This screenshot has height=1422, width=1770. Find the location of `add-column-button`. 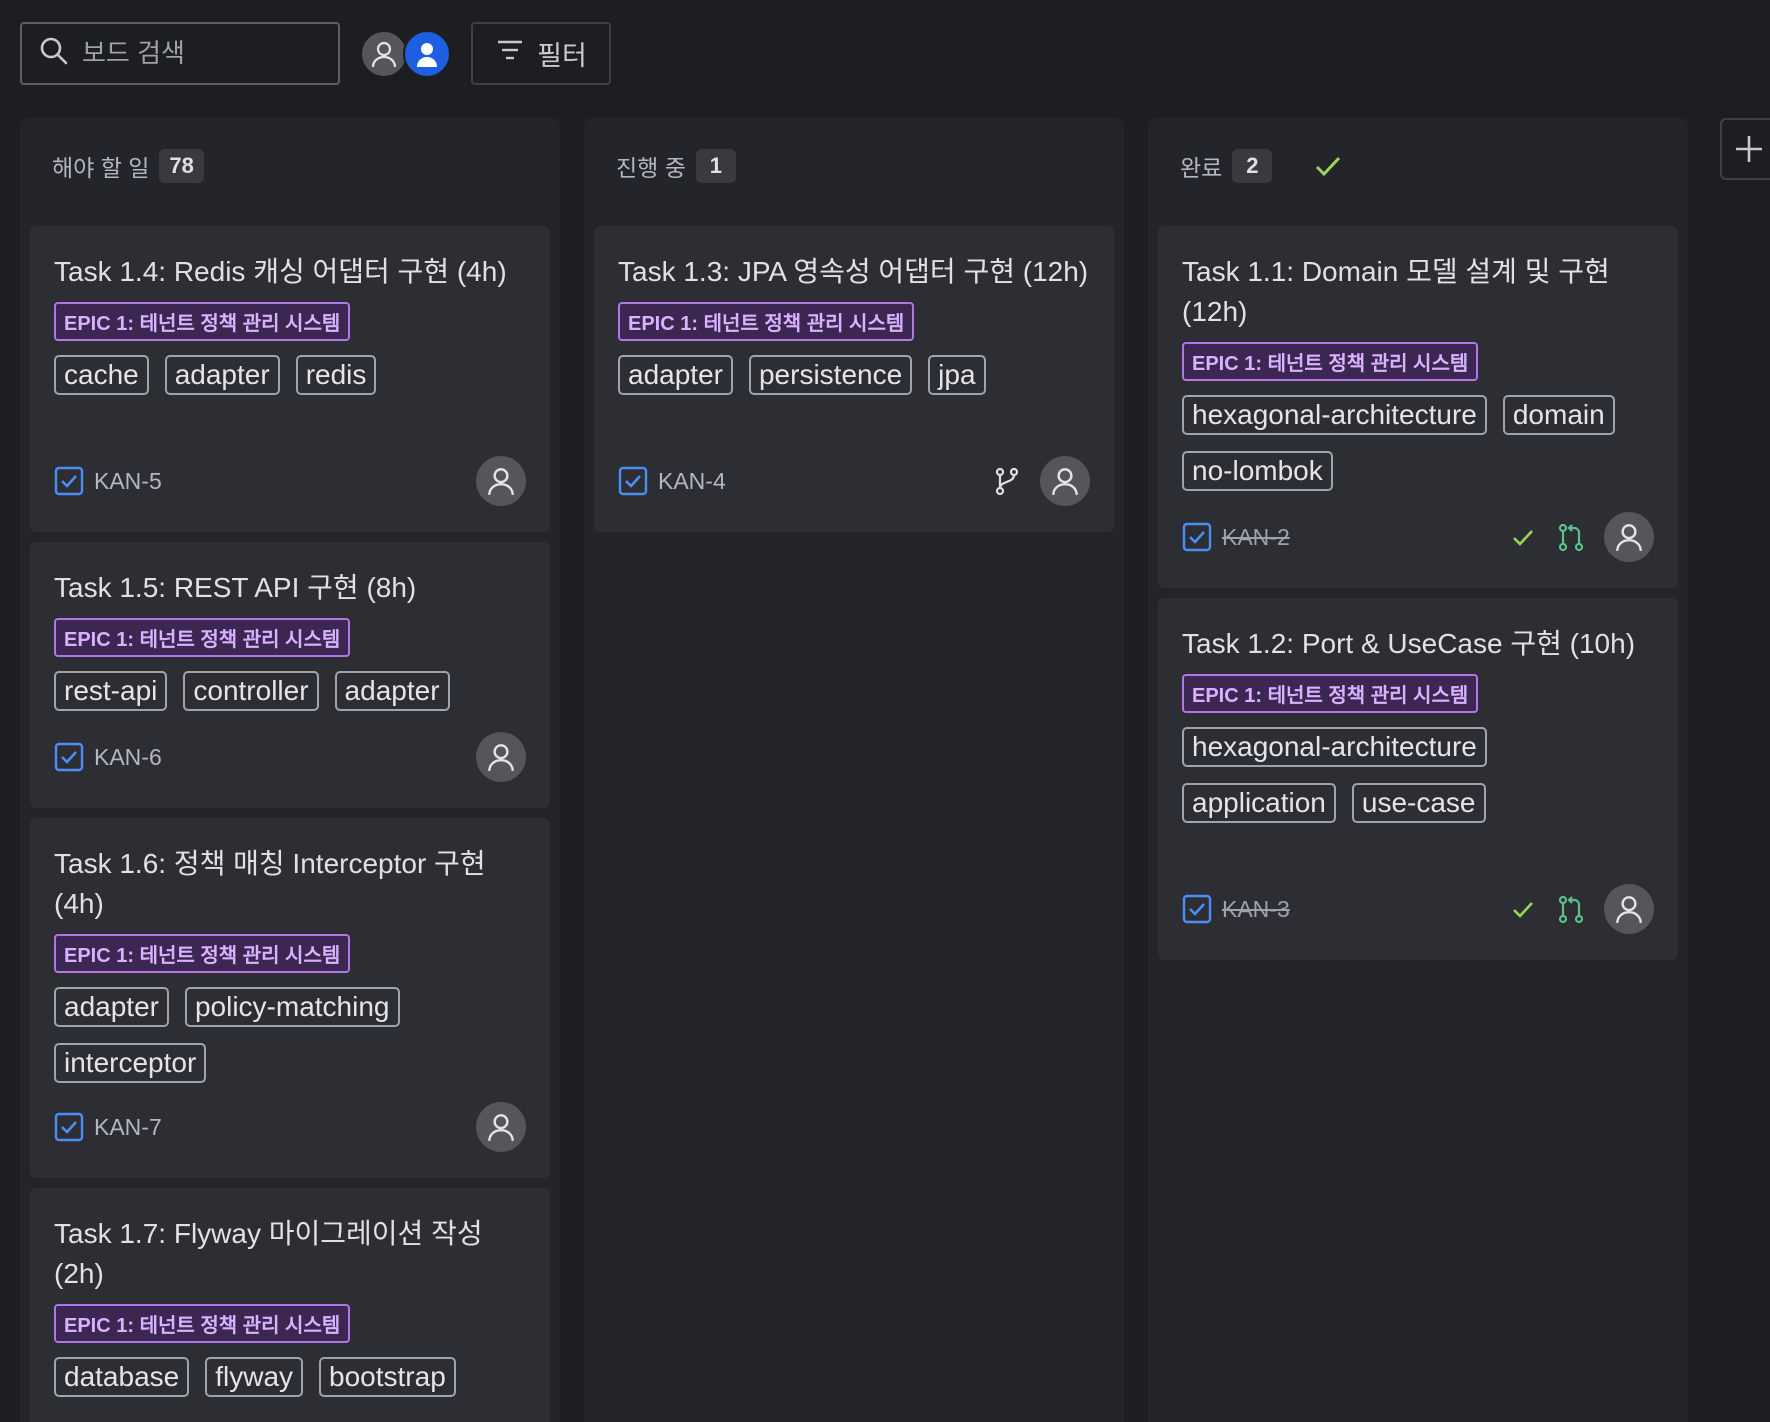

add-column-button is located at coordinates (1745, 149).